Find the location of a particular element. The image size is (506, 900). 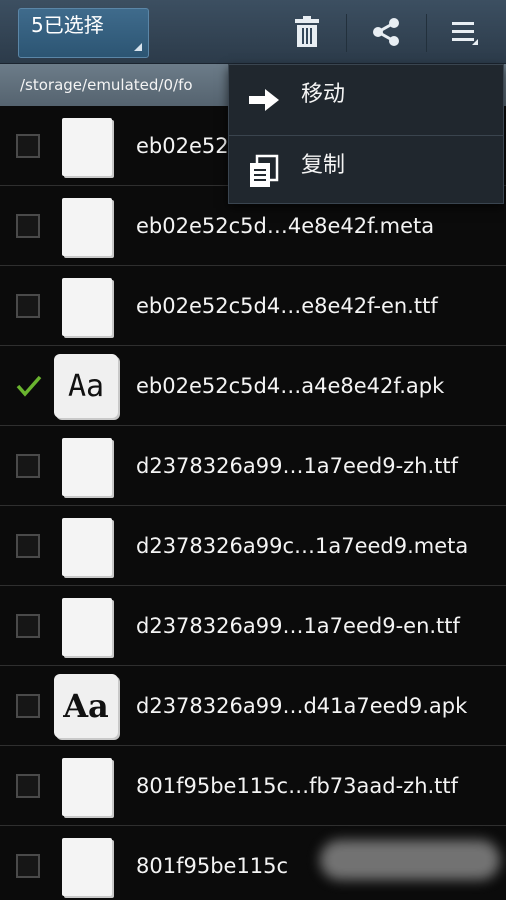

file-name: d2378326a99…d41a7eed9.apk is located at coordinates (302, 706).